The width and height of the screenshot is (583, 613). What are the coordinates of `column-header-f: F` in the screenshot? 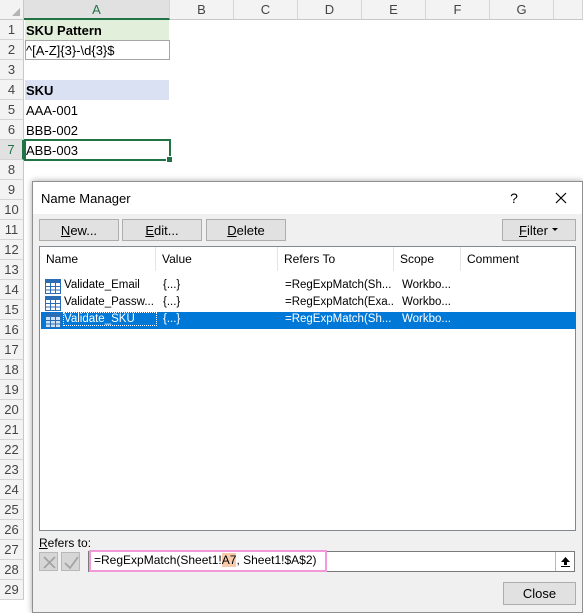 It's located at (458, 10).